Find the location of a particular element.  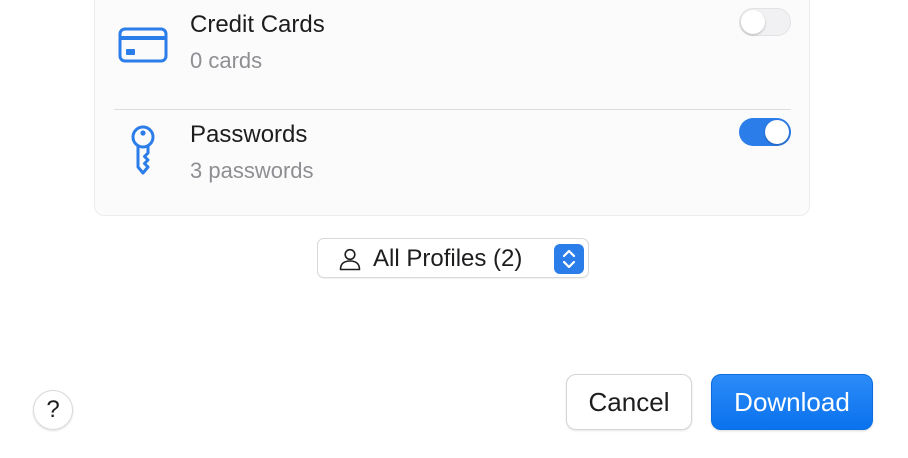

row-divider is located at coordinates (452, 109).